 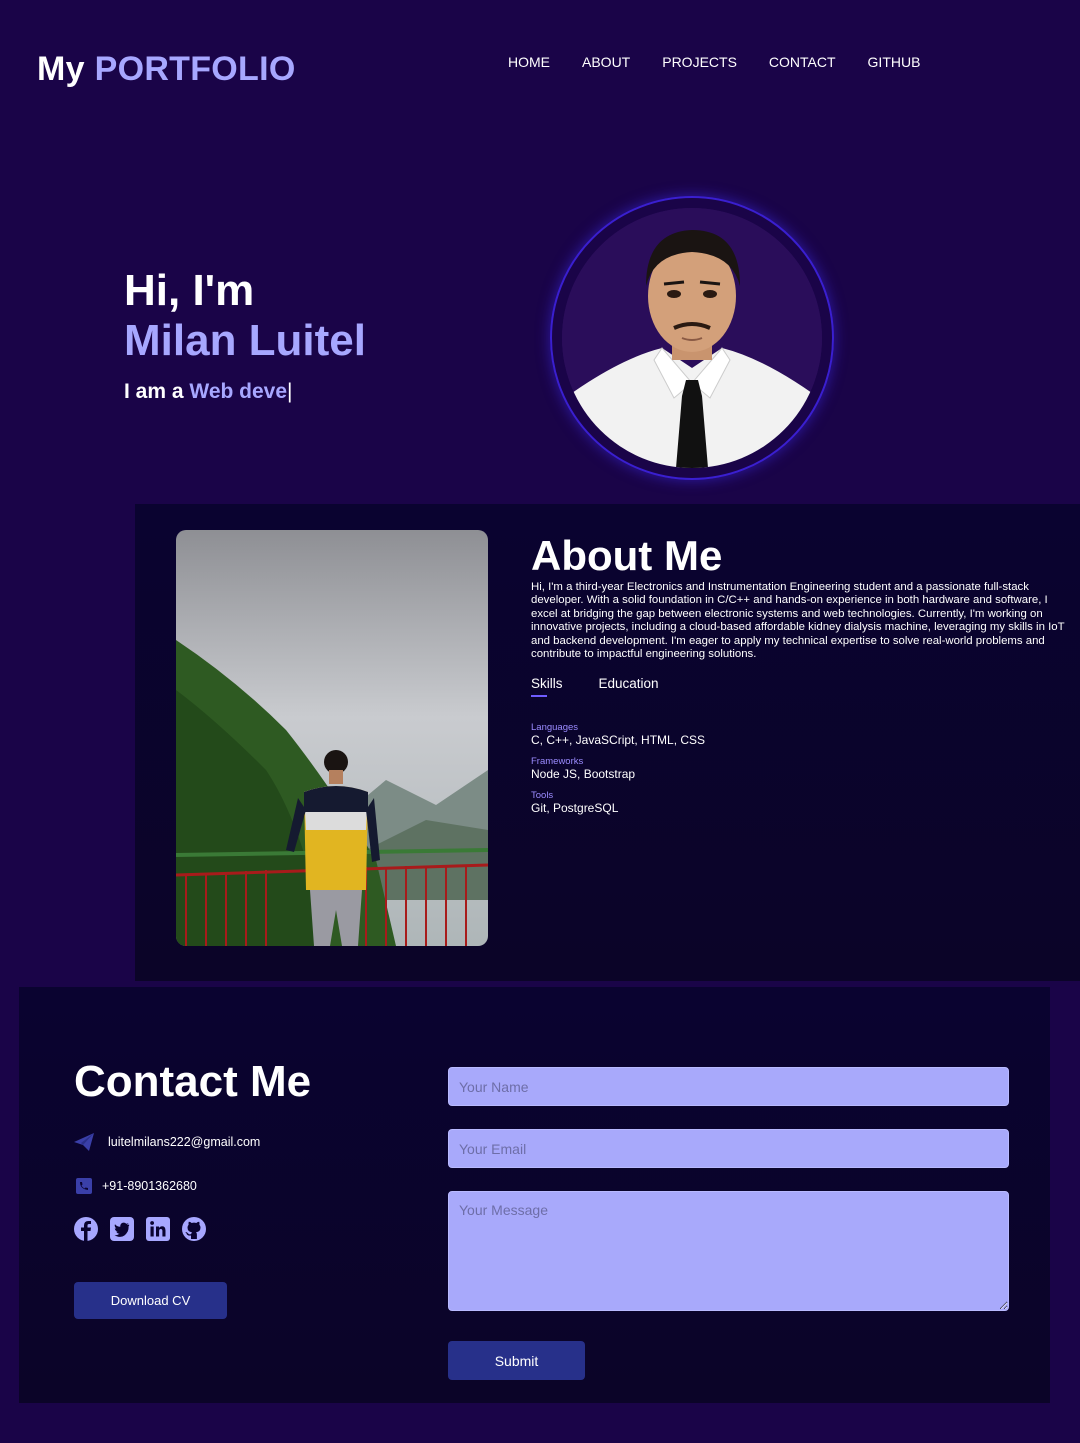 What do you see at coordinates (728, 1086) in the screenshot?
I see `name-input` at bounding box center [728, 1086].